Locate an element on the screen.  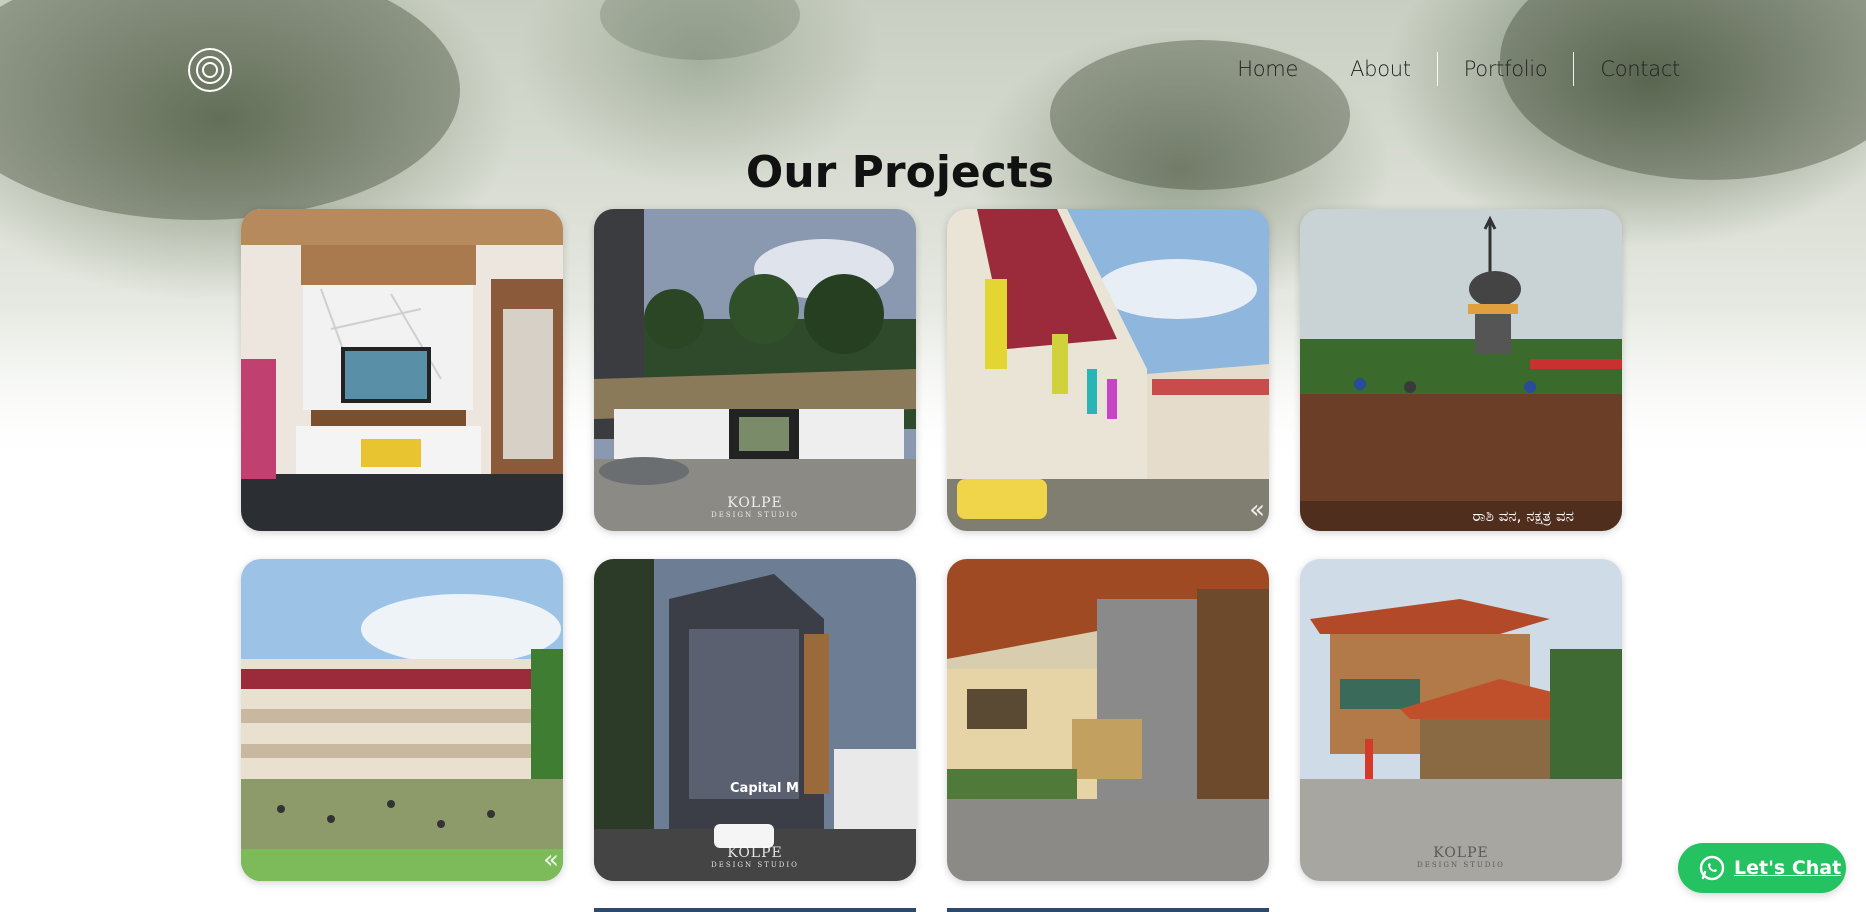
project-image-interior is located at coordinates (402, 370).